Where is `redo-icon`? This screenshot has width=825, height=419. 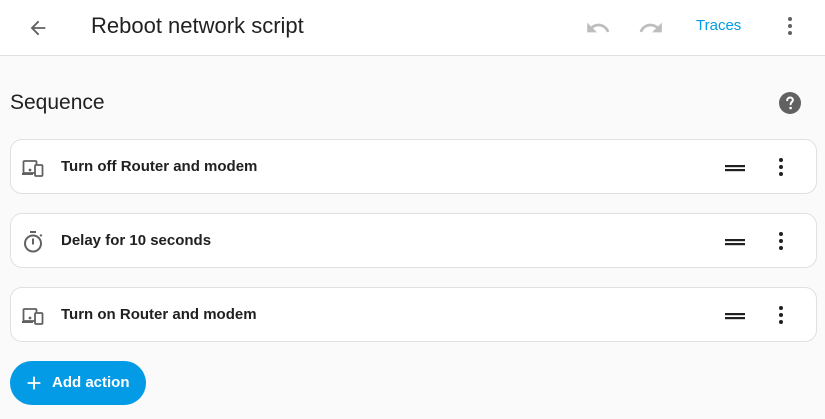 redo-icon is located at coordinates (650, 27).